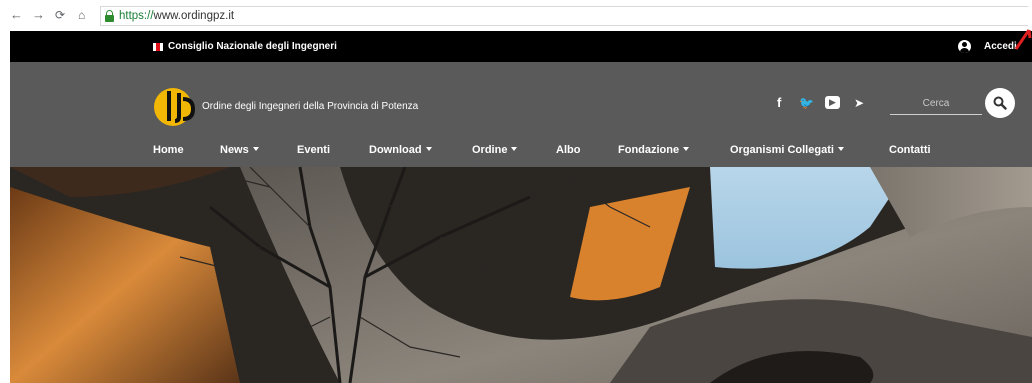  I want to click on nav-organismi-collegati: Organismi Collegati, so click(787, 150).